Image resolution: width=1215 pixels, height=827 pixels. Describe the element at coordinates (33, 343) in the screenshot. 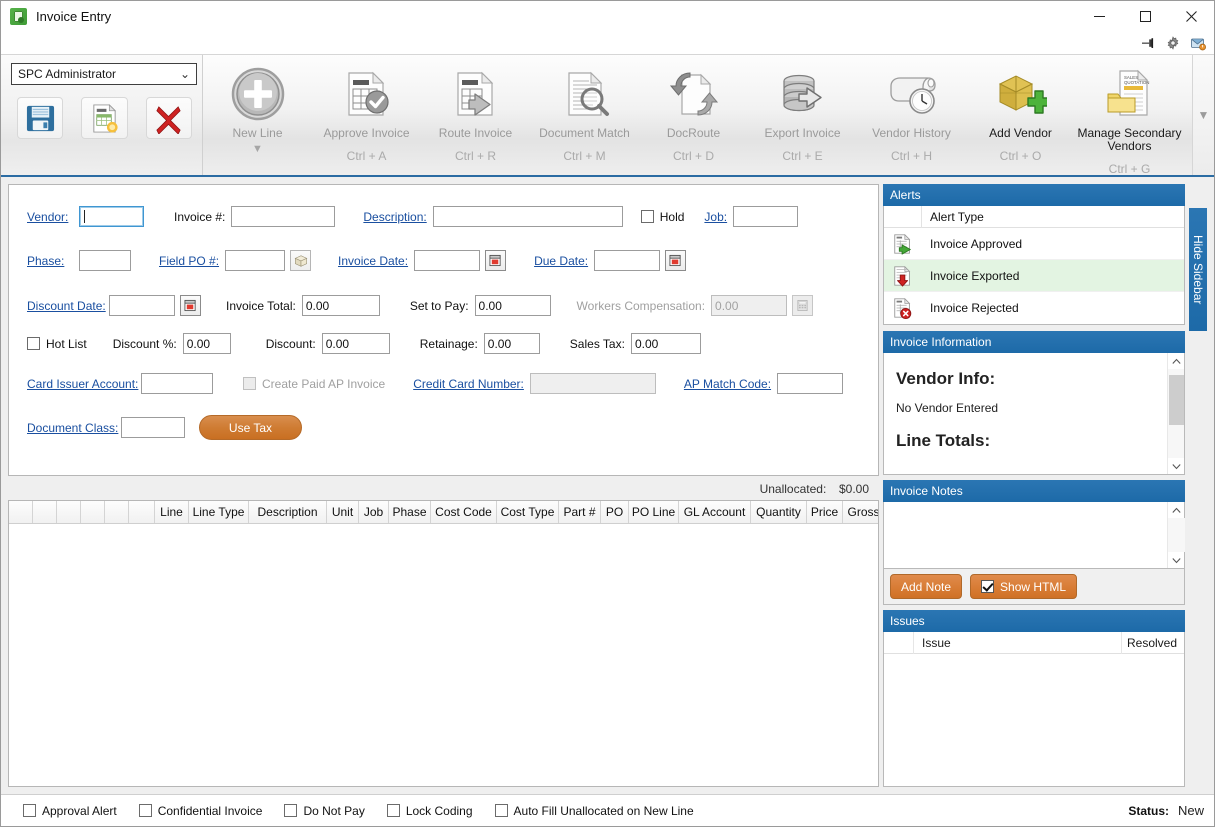

I see `hot-list-checkbox` at that location.